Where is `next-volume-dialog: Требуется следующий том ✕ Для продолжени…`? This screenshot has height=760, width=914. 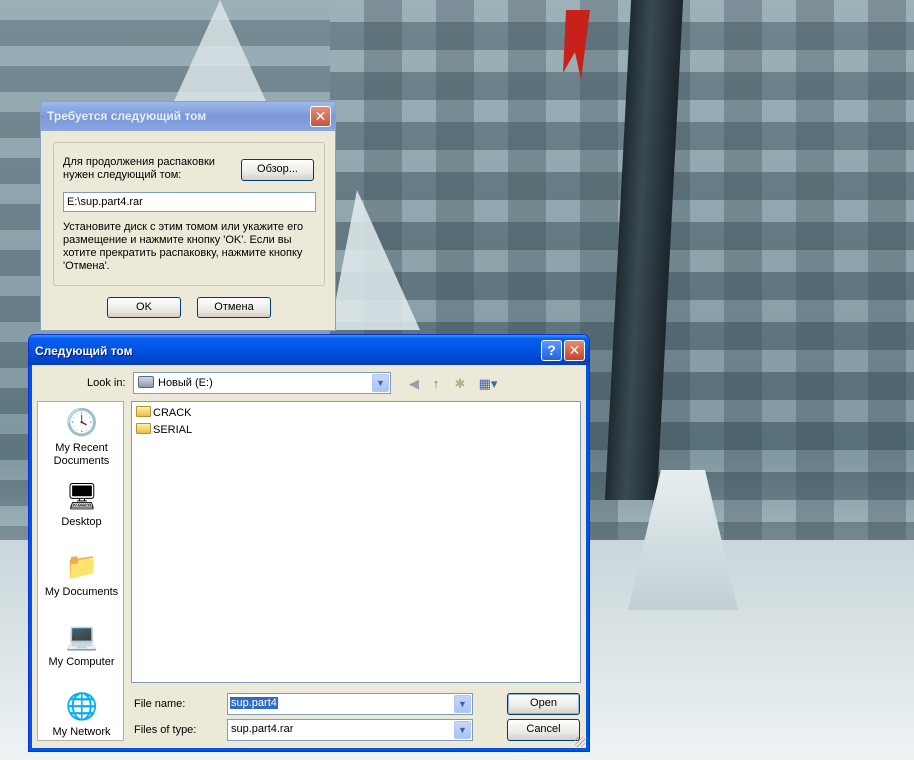
next-volume-dialog: Требуется следующий том ✕ Для продолжени… is located at coordinates (188, 216).